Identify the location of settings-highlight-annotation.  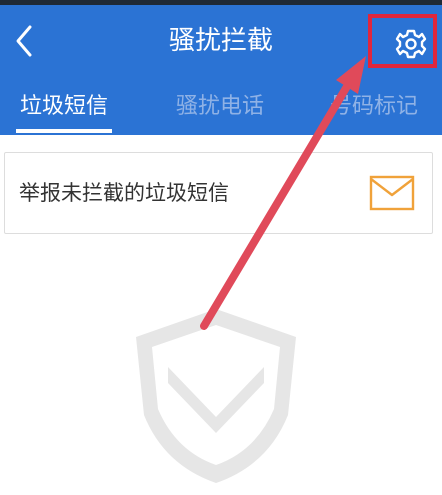
(402, 41).